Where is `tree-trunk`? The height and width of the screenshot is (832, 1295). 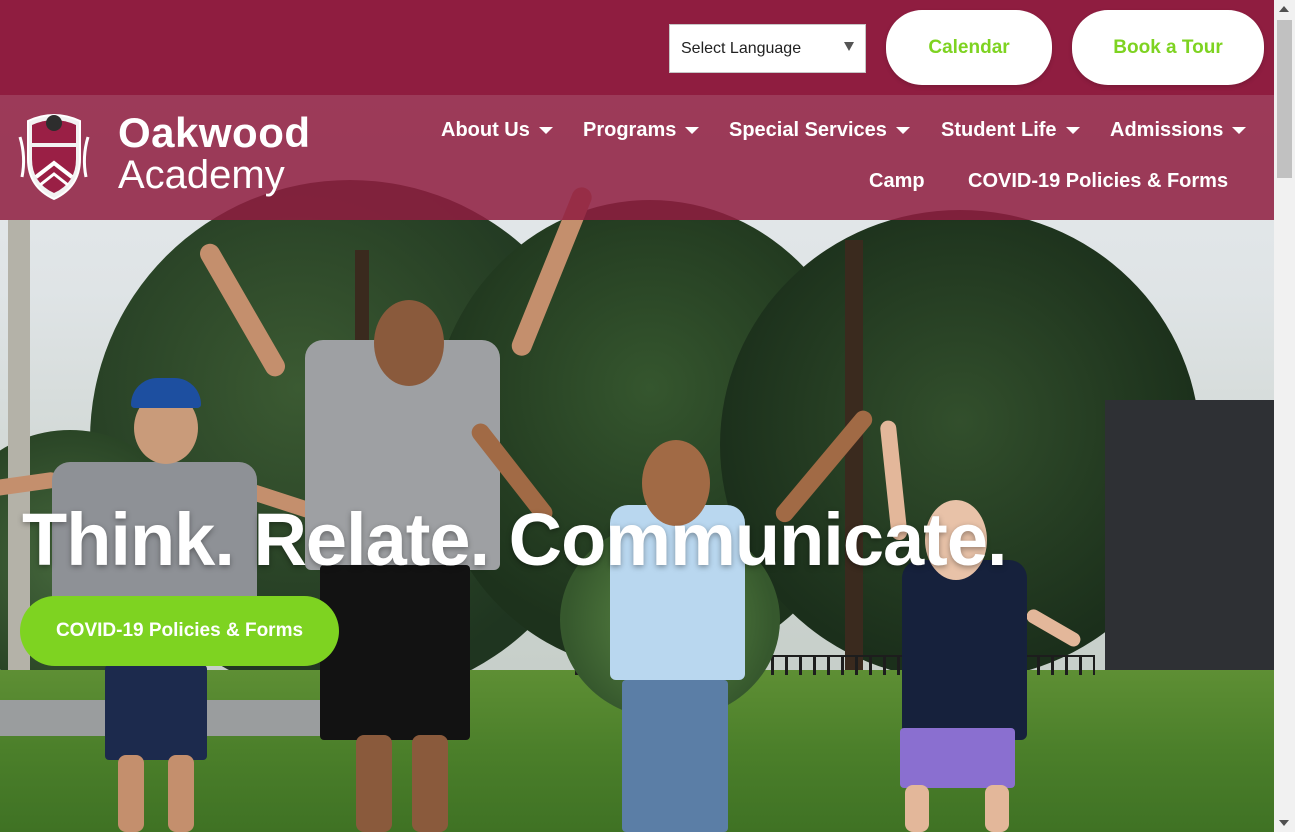
tree-trunk is located at coordinates (854, 455).